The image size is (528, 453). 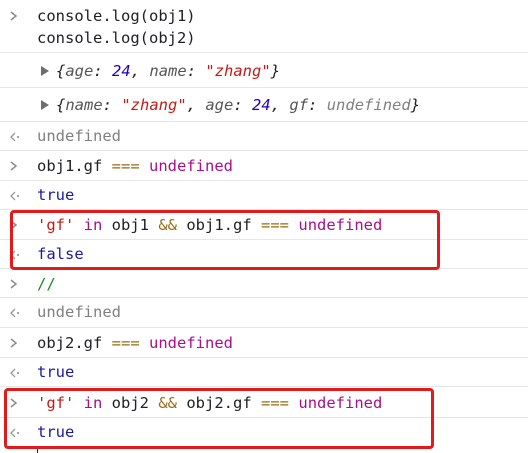 What do you see at coordinates (264, 283) in the screenshot?
I see `console-input-entry: //` at bounding box center [264, 283].